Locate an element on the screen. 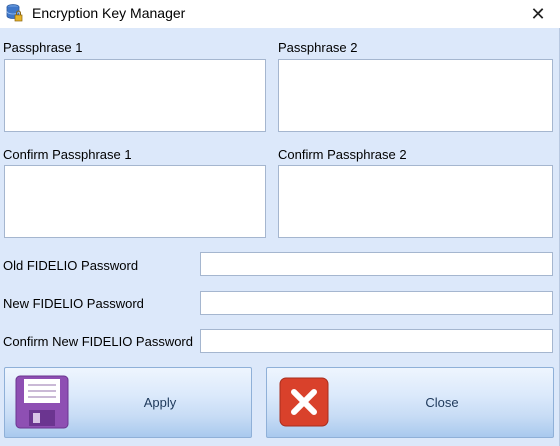 The height and width of the screenshot is (446, 560). close-button: Close is located at coordinates (410, 402).